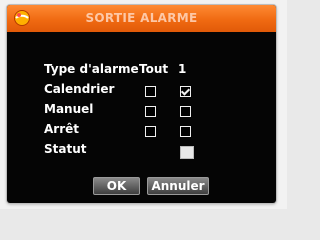 This screenshot has height=240, width=320. Describe the element at coordinates (61, 129) in the screenshot. I see `row-label-arret: Arrêt` at that location.